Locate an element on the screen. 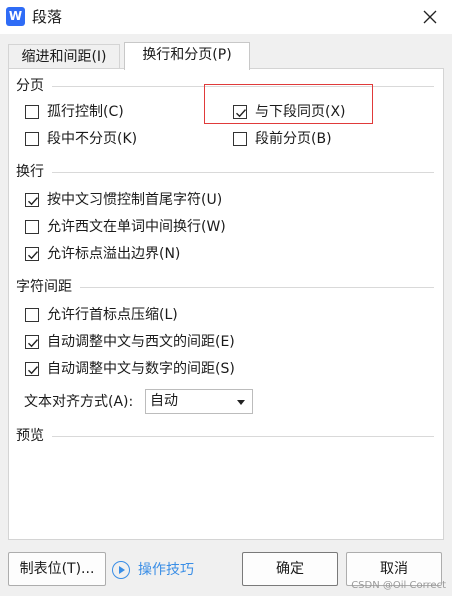  option-label: 允许西文在单词中间换行(W) is located at coordinates (136, 227).